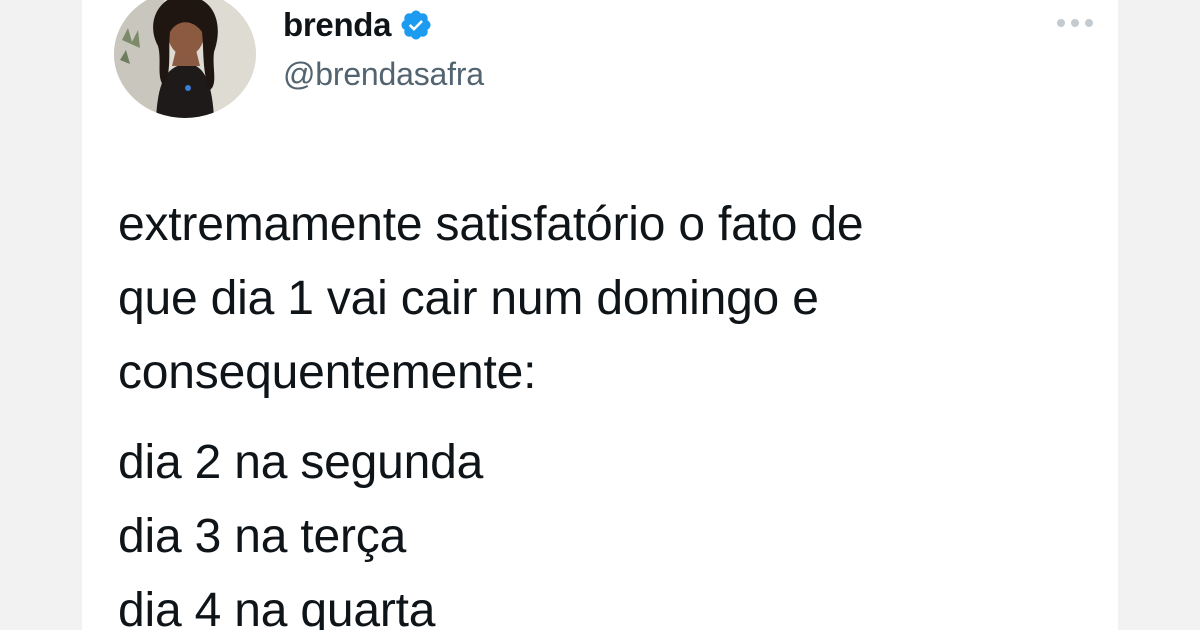 This screenshot has height=630, width=1200. I want to click on tweet-line: extremamente satisfatório o fato de, so click(491, 224).